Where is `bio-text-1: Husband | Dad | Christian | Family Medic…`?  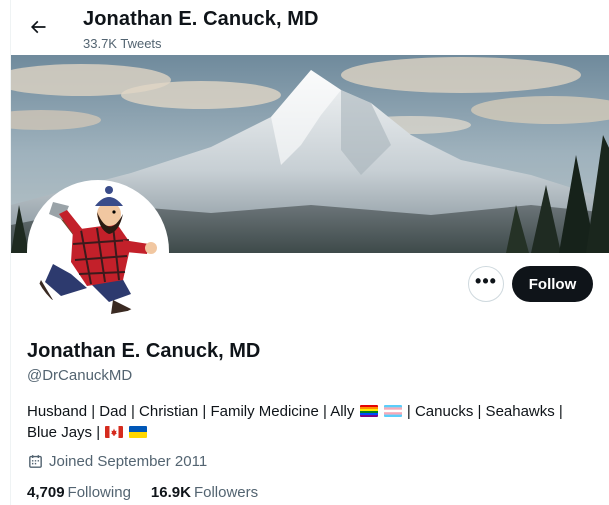 bio-text-1: Husband | Dad | Christian | Family Medic… is located at coordinates (191, 411).